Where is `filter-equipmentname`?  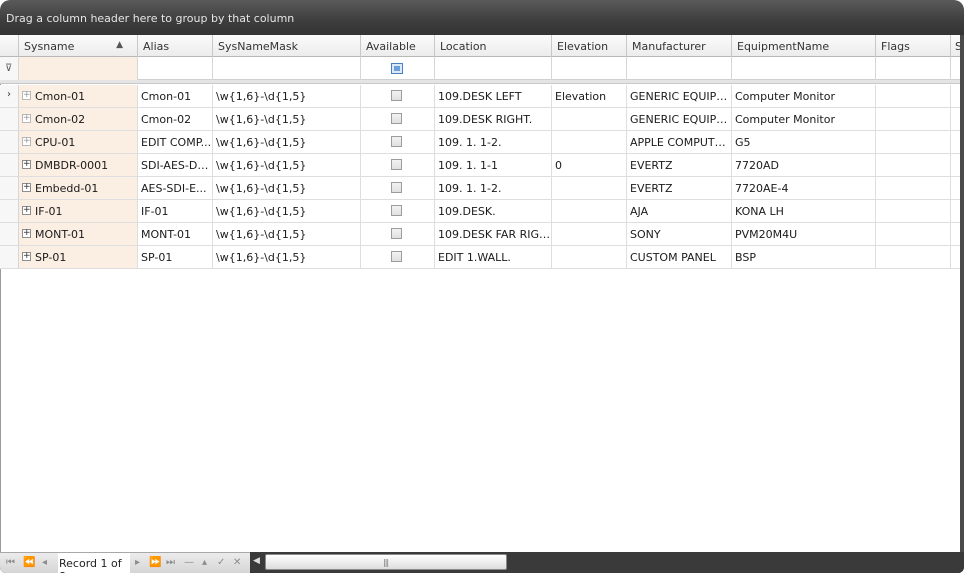
filter-equipmentname is located at coordinates (804, 68).